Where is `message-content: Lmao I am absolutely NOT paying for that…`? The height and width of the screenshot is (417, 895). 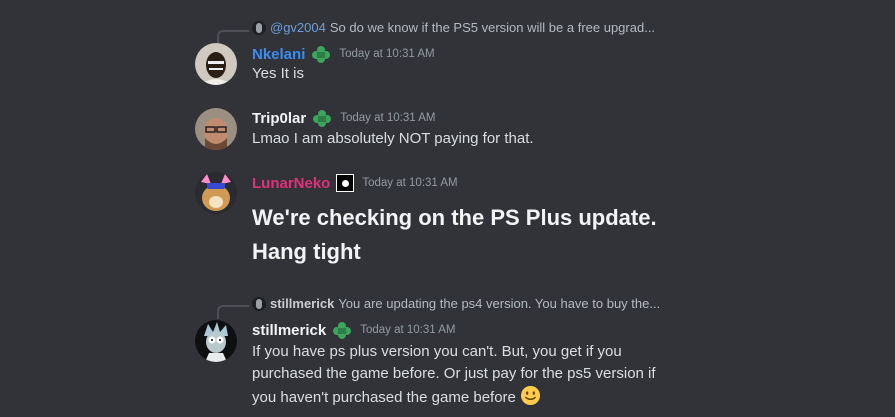 message-content: Lmao I am absolutely NOT paying for that… is located at coordinates (393, 138).